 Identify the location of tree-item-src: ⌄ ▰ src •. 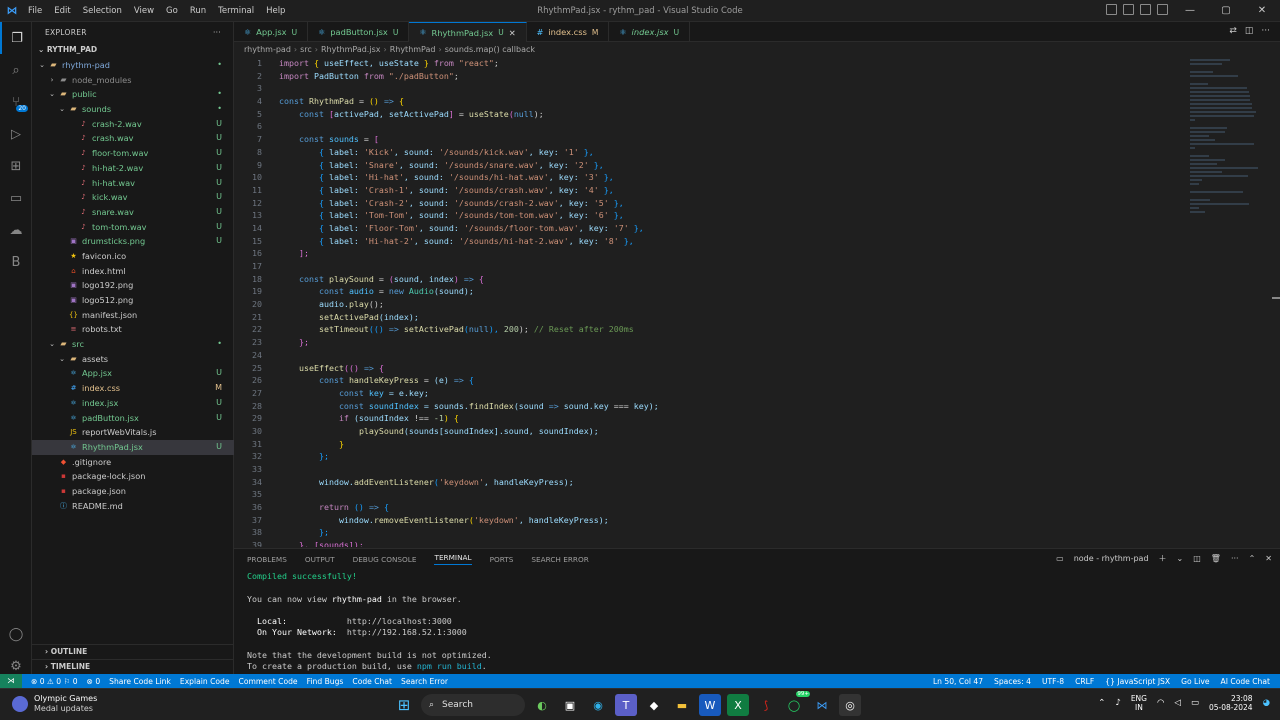
(133, 344).